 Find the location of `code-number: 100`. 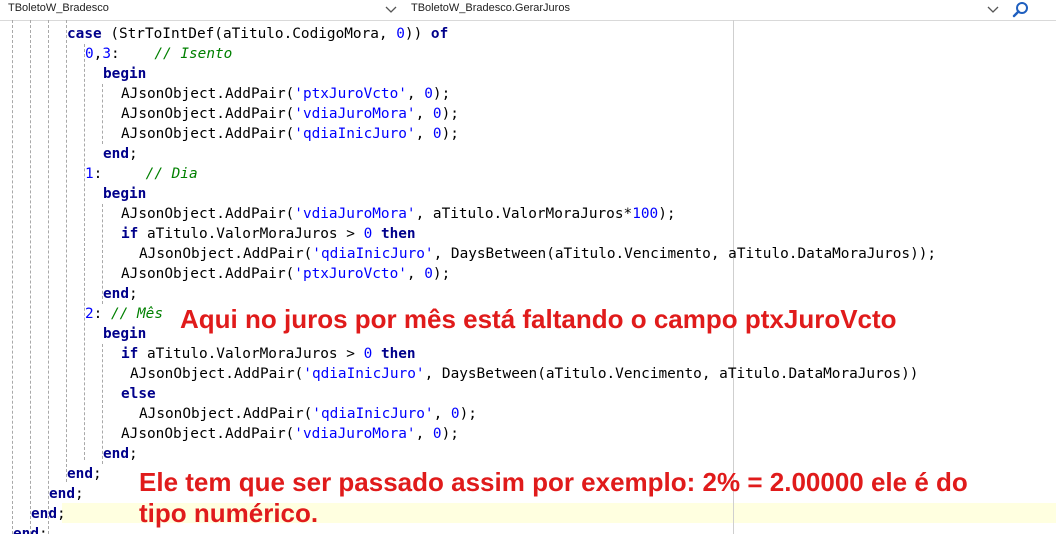

code-number: 100 is located at coordinates (645, 214).